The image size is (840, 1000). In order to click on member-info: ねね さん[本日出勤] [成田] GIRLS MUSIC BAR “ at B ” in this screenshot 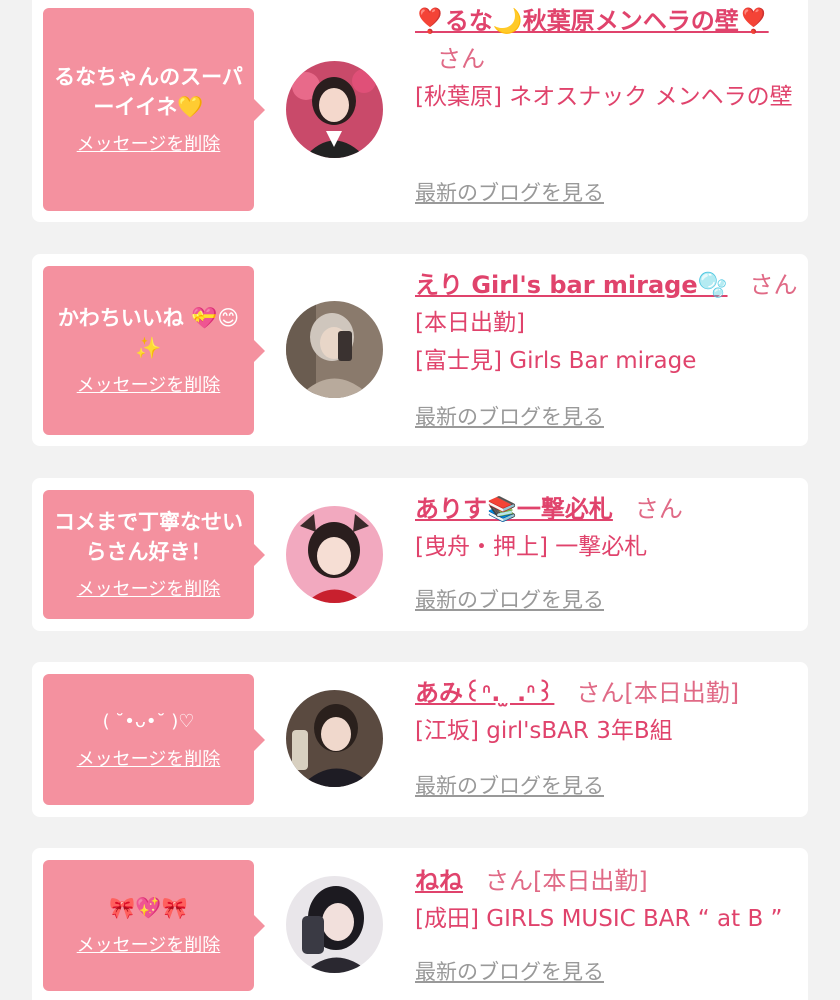, I will do `click(608, 900)`.